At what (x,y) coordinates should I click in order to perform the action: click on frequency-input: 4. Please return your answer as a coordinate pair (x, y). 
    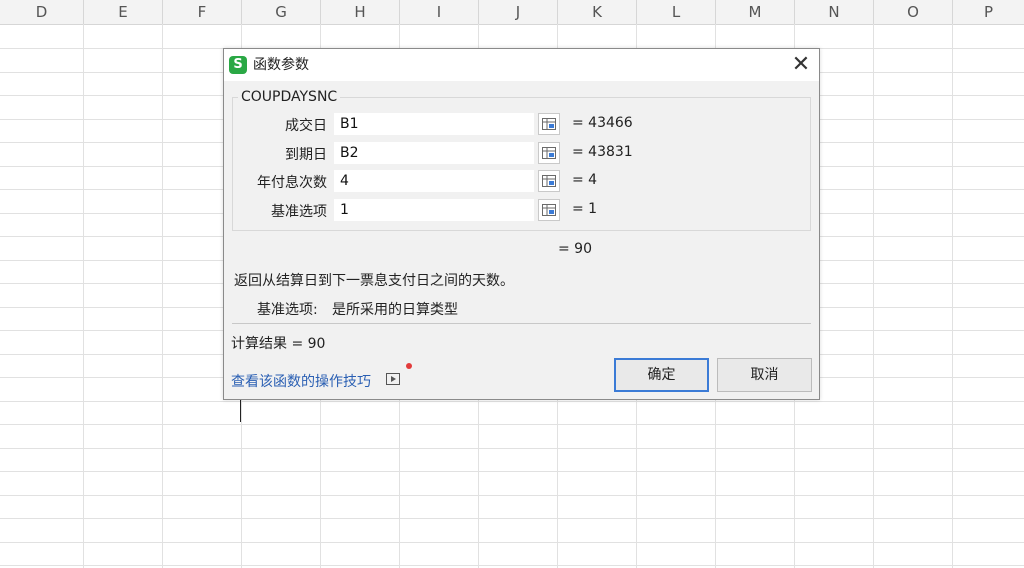
    Looking at the image, I should click on (434, 181).